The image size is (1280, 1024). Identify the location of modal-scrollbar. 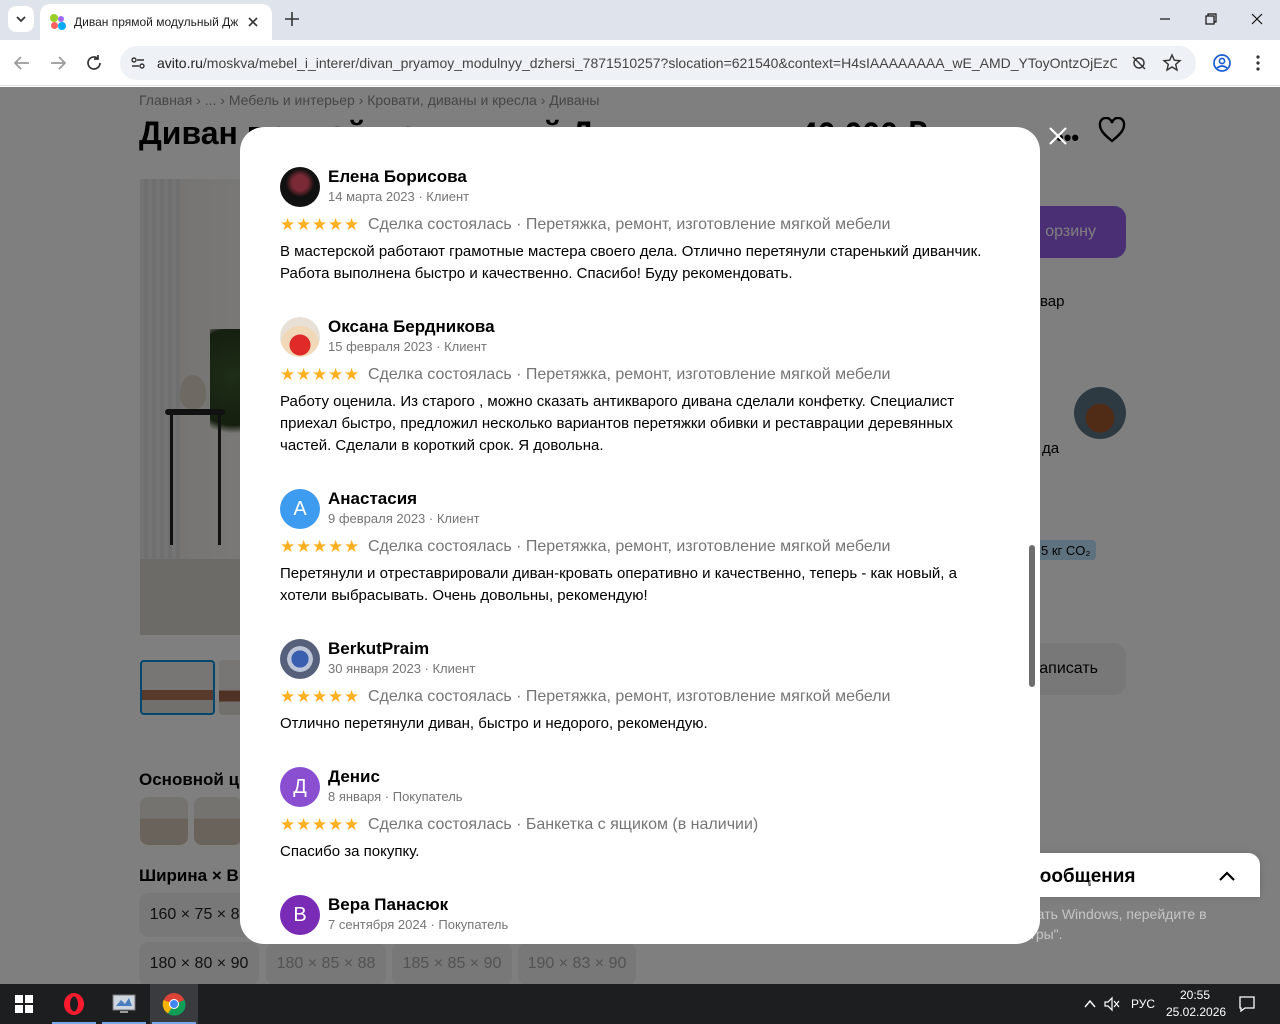
(1032, 535).